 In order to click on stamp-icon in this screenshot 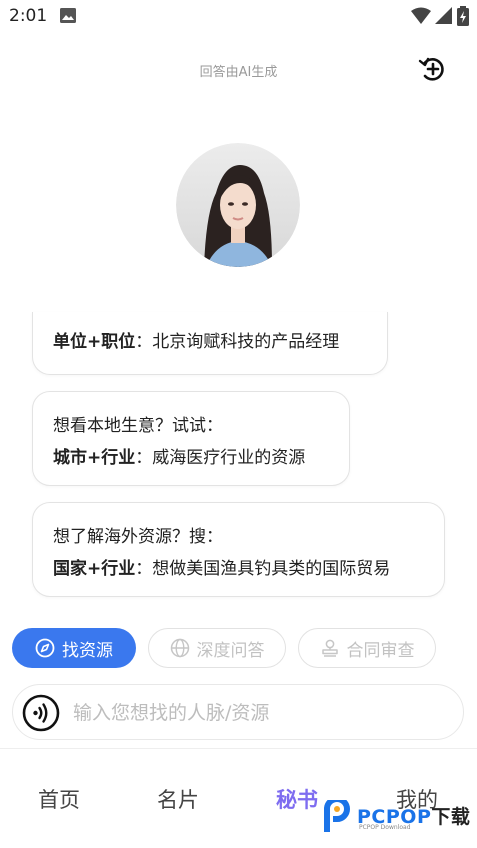, I will do `click(329, 648)`.